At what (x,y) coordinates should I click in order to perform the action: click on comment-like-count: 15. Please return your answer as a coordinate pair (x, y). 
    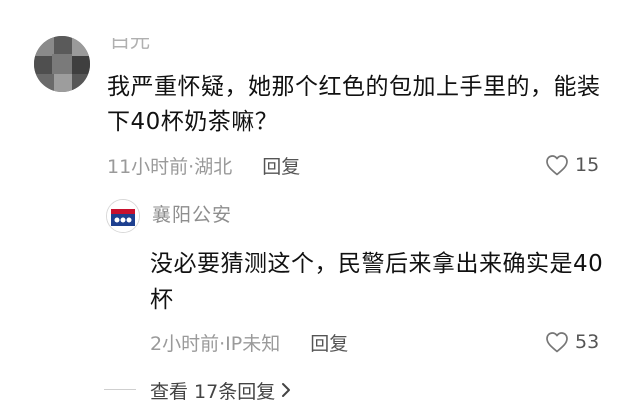
    Looking at the image, I should click on (587, 165).